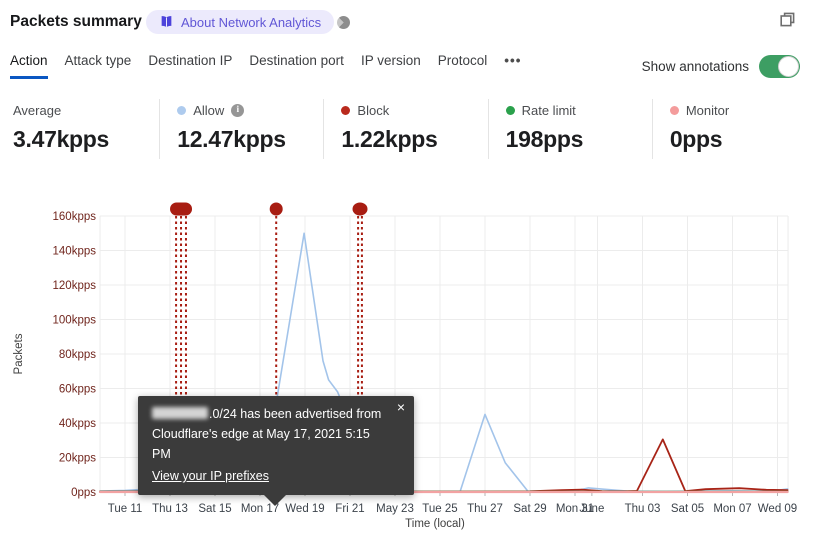  I want to click on x-axis-title: Time (local), so click(435, 524).